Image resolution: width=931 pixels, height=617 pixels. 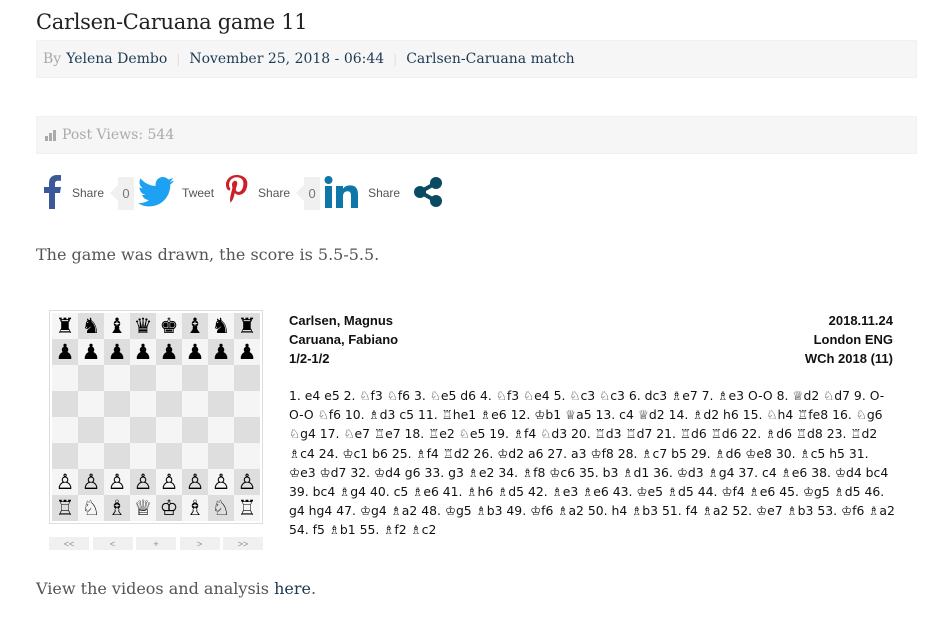 What do you see at coordinates (156, 543) in the screenshot?
I see `flip-board-button: +` at bounding box center [156, 543].